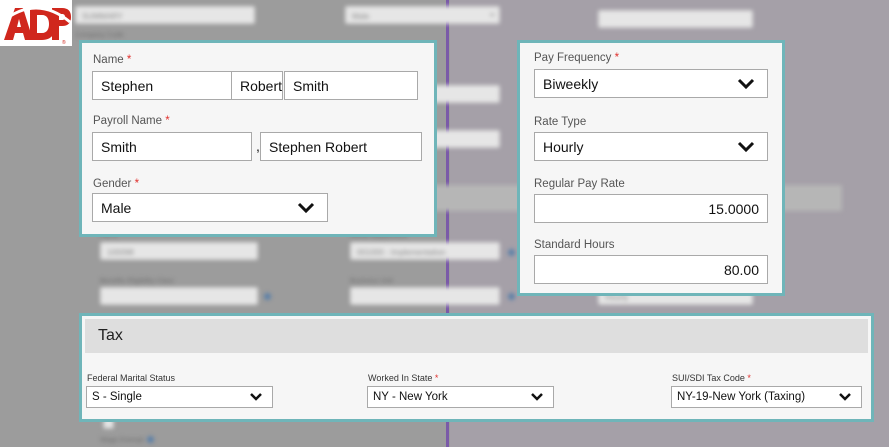 Image resolution: width=889 pixels, height=447 pixels. Describe the element at coordinates (574, 245) in the screenshot. I see `standard-hours-label: Standard Hours` at that location.